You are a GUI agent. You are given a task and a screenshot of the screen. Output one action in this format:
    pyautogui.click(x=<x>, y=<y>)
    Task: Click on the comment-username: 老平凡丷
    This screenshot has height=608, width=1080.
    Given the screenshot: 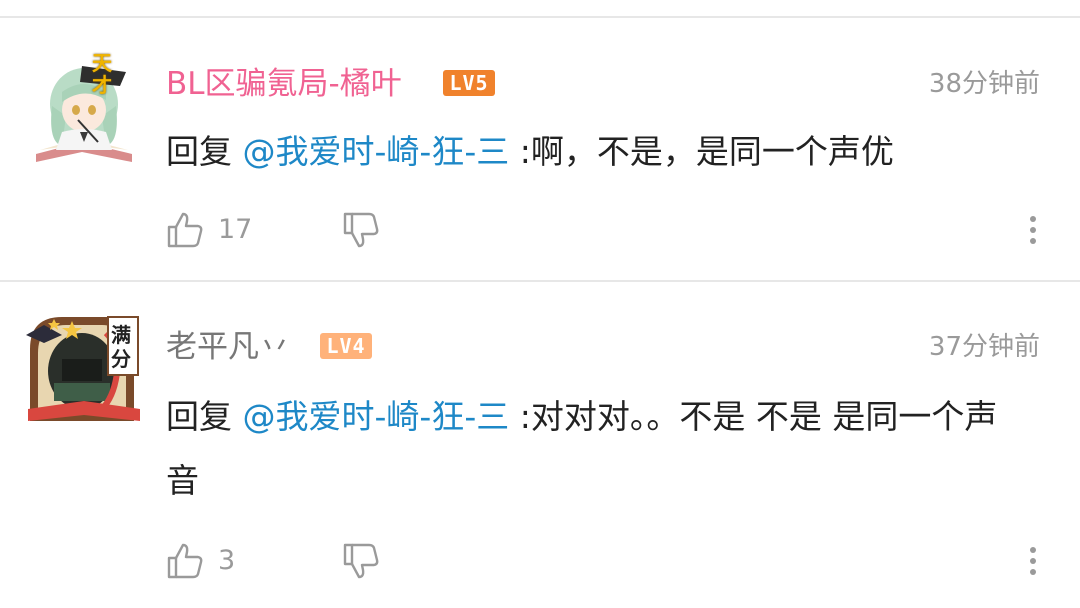 What is the action you would take?
    pyautogui.click(x=228, y=347)
    